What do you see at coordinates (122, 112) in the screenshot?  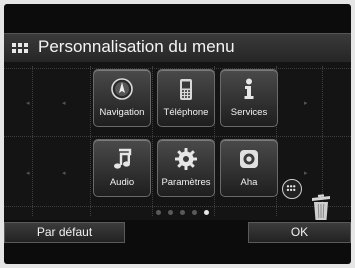 I see `tile-label: Navigation` at bounding box center [122, 112].